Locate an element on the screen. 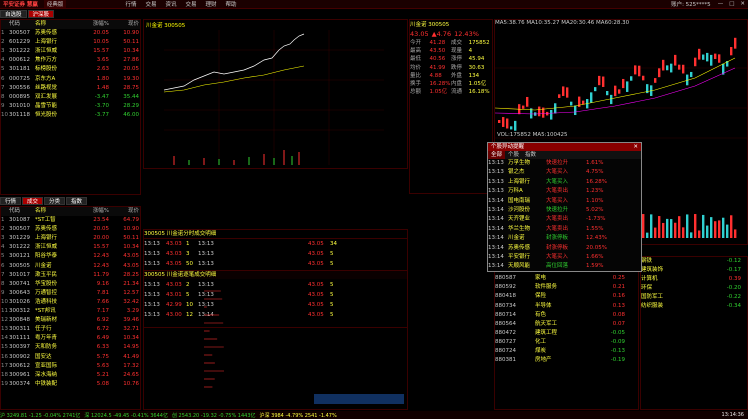 The height and width of the screenshot is (419, 748). table-row: 13 300311 任子行 6.72 32.71 is located at coordinates (70, 329).